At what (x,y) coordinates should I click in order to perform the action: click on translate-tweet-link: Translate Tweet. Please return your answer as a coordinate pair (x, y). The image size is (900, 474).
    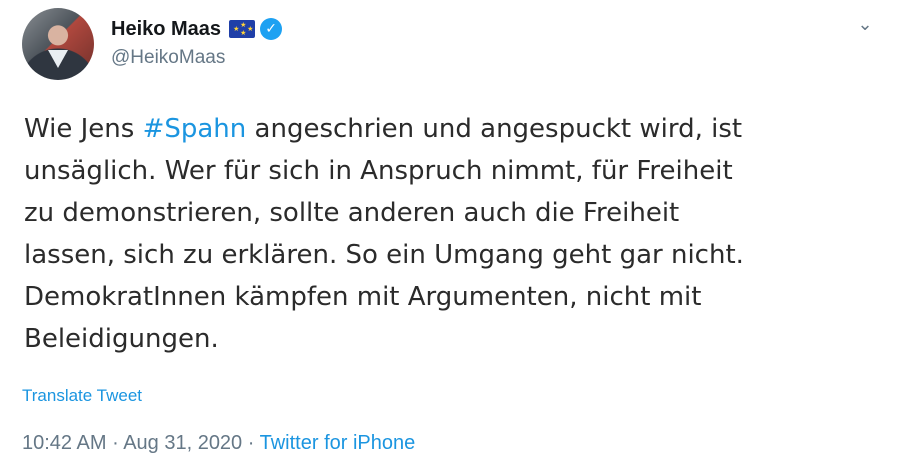
    Looking at the image, I should click on (82, 396).